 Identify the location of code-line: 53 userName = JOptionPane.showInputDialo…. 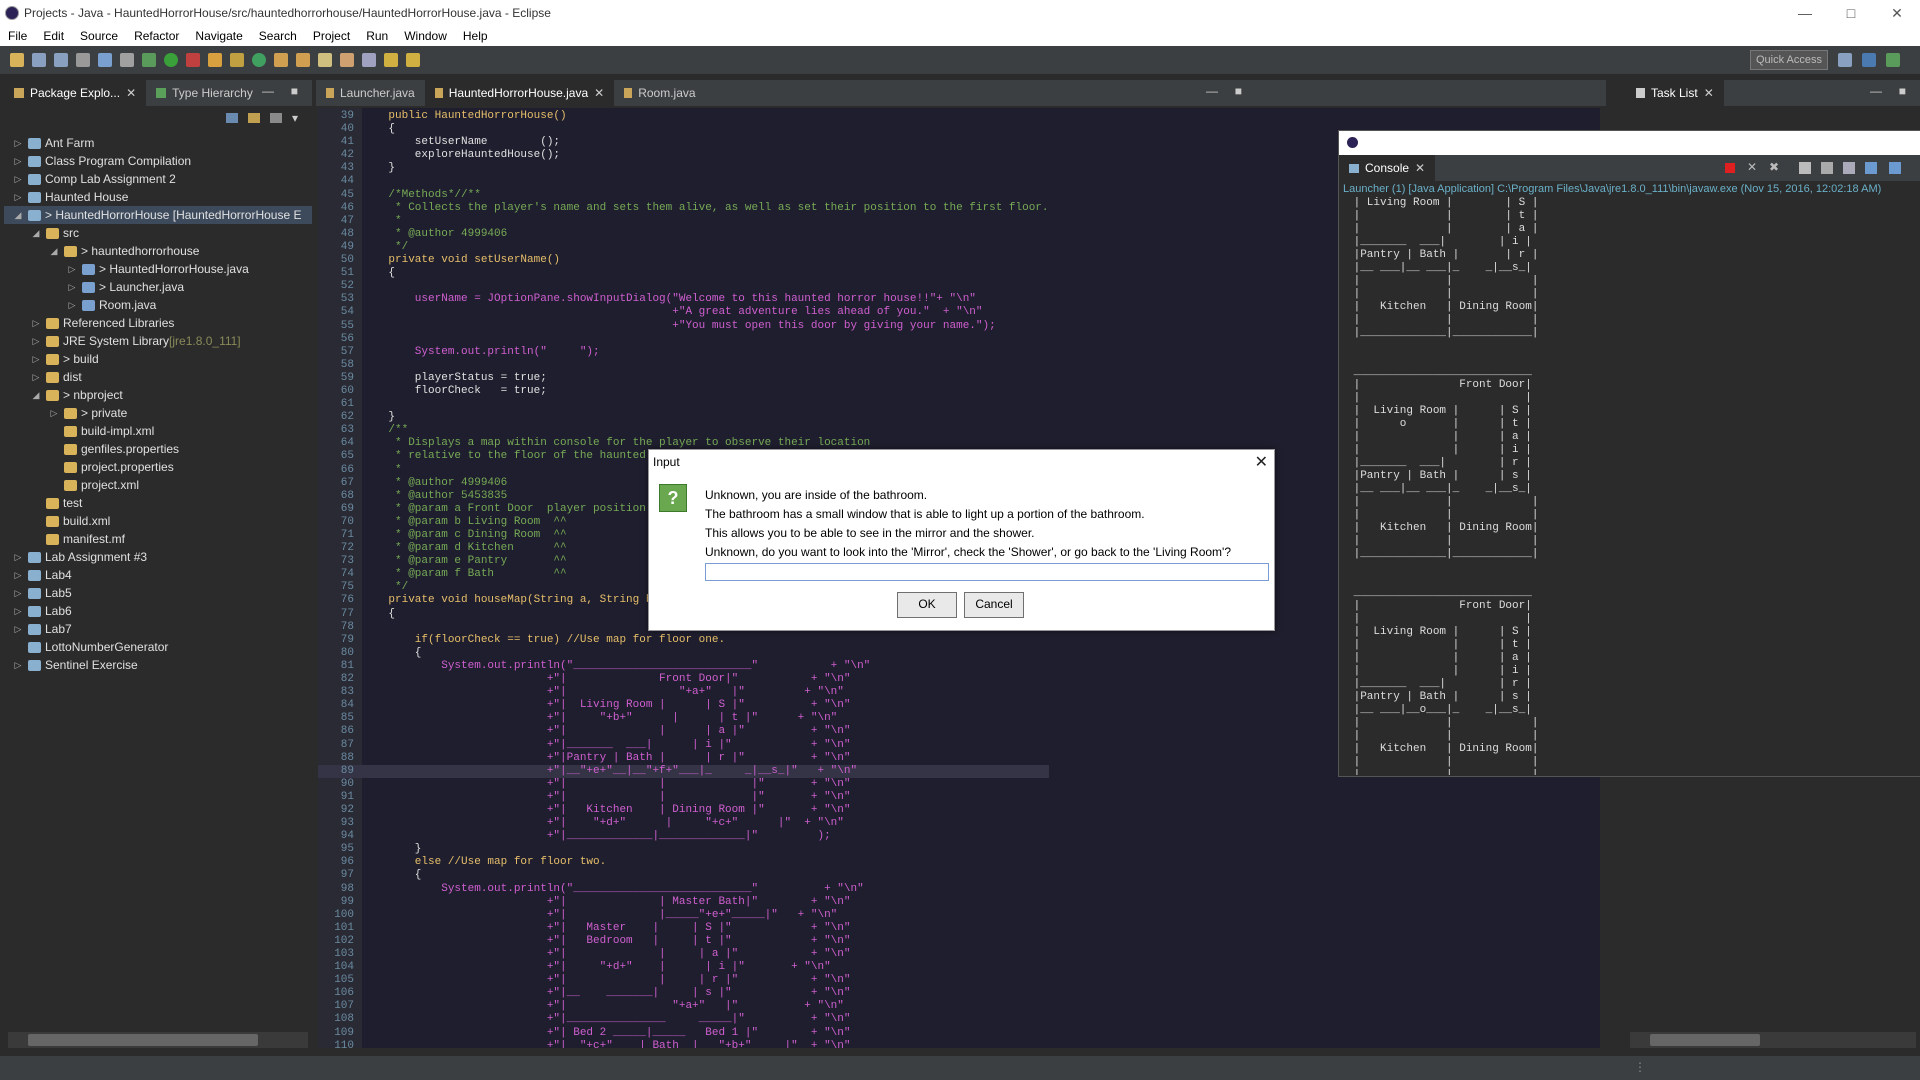
(683, 299).